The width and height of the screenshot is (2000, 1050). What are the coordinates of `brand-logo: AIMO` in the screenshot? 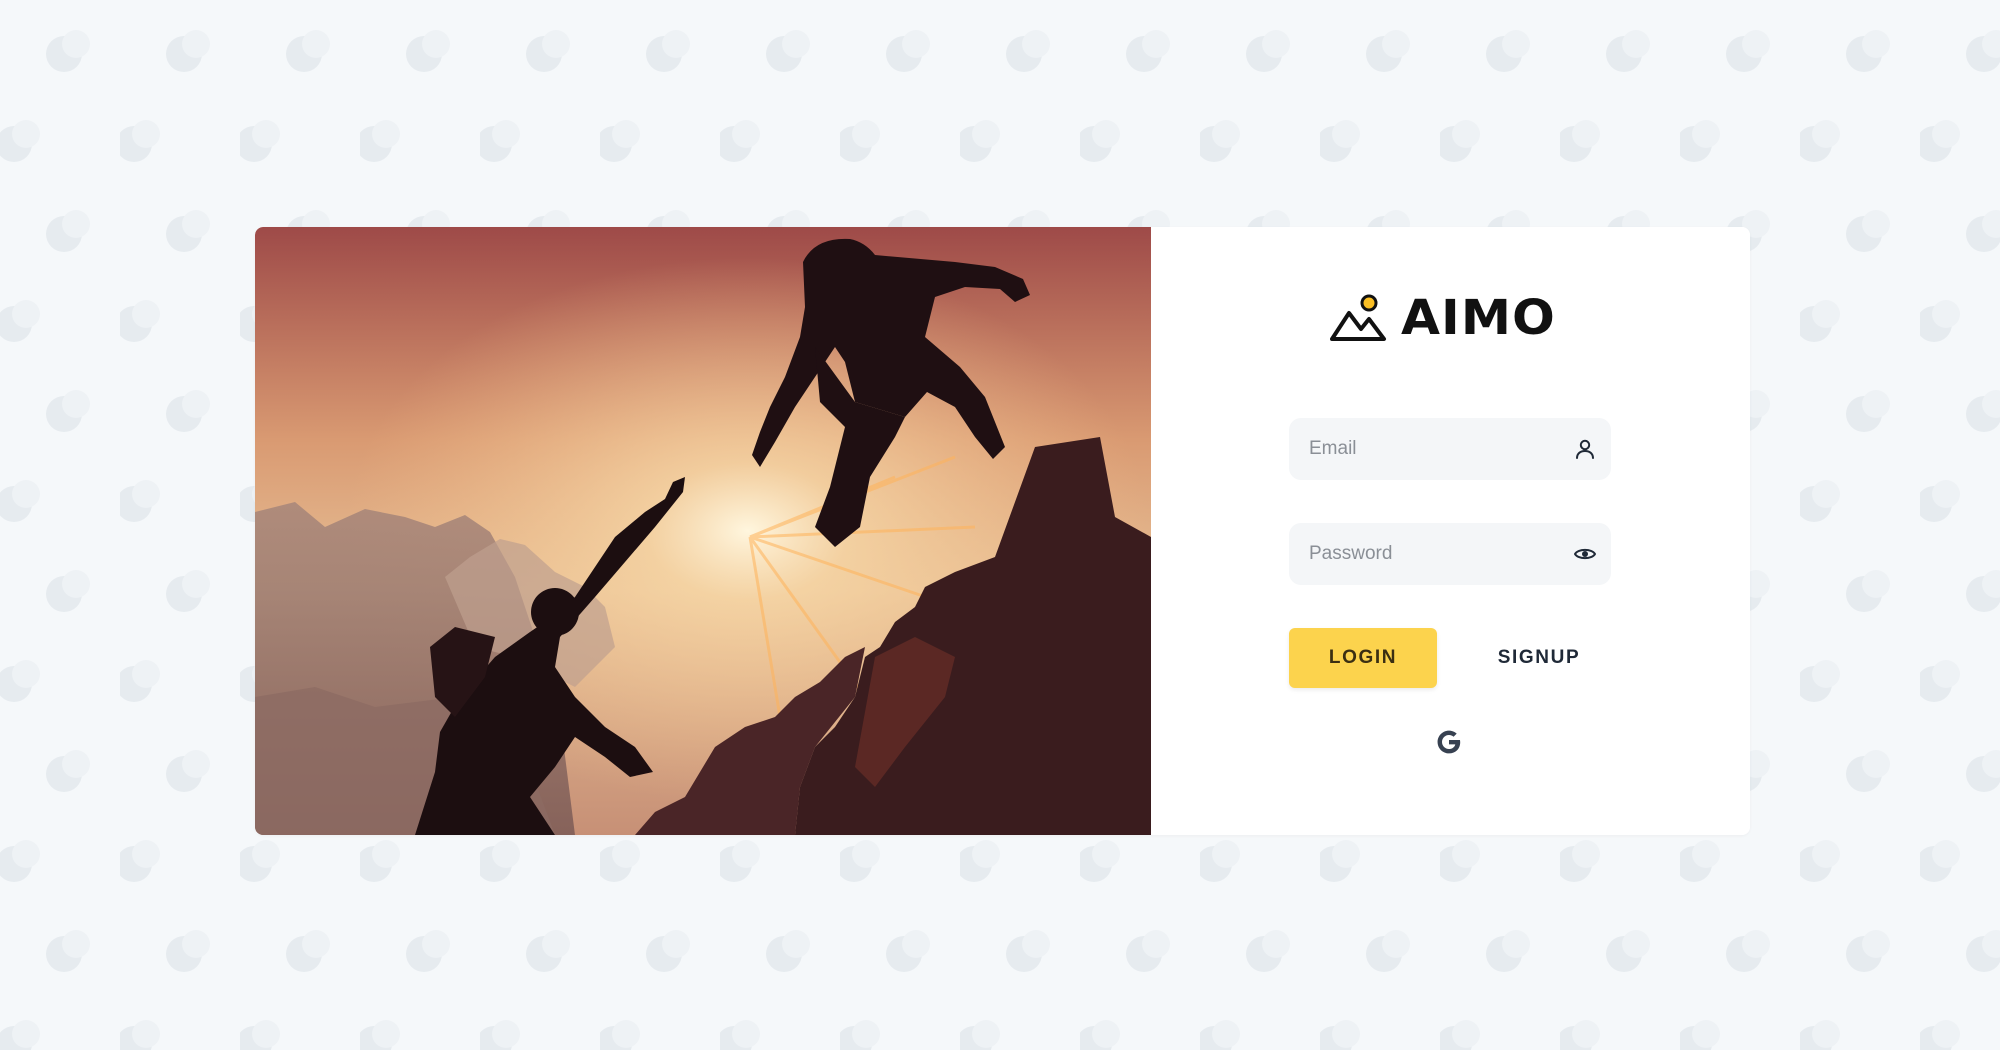 It's located at (1442, 318).